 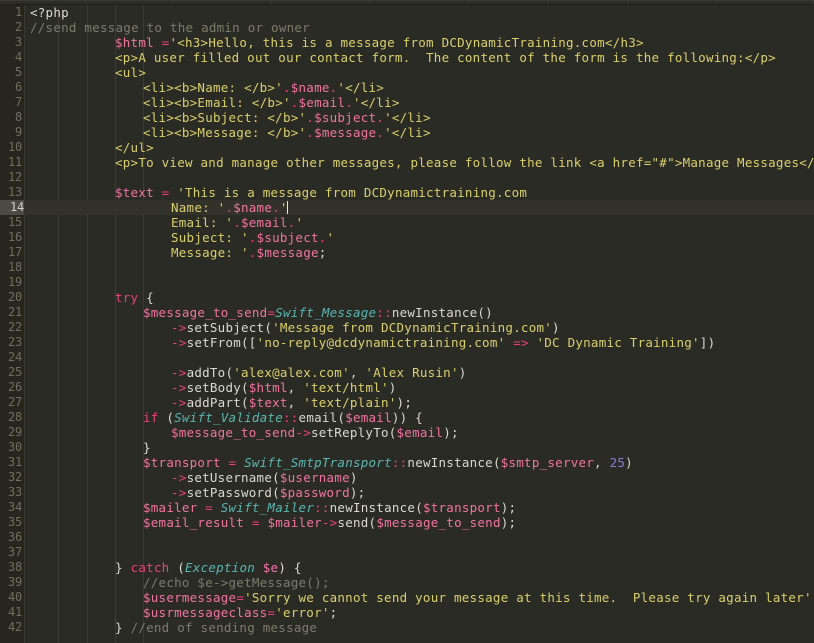 What do you see at coordinates (407, 387) in the screenshot?
I see `code-line: 26 ->setBody($html, 'text/html')` at bounding box center [407, 387].